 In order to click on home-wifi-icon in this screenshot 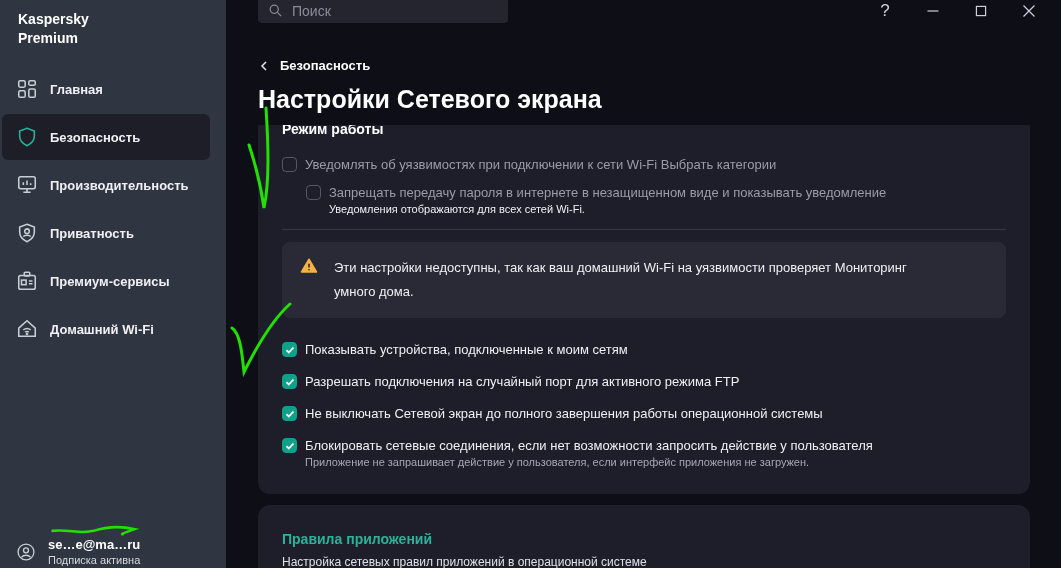, I will do `click(27, 329)`.